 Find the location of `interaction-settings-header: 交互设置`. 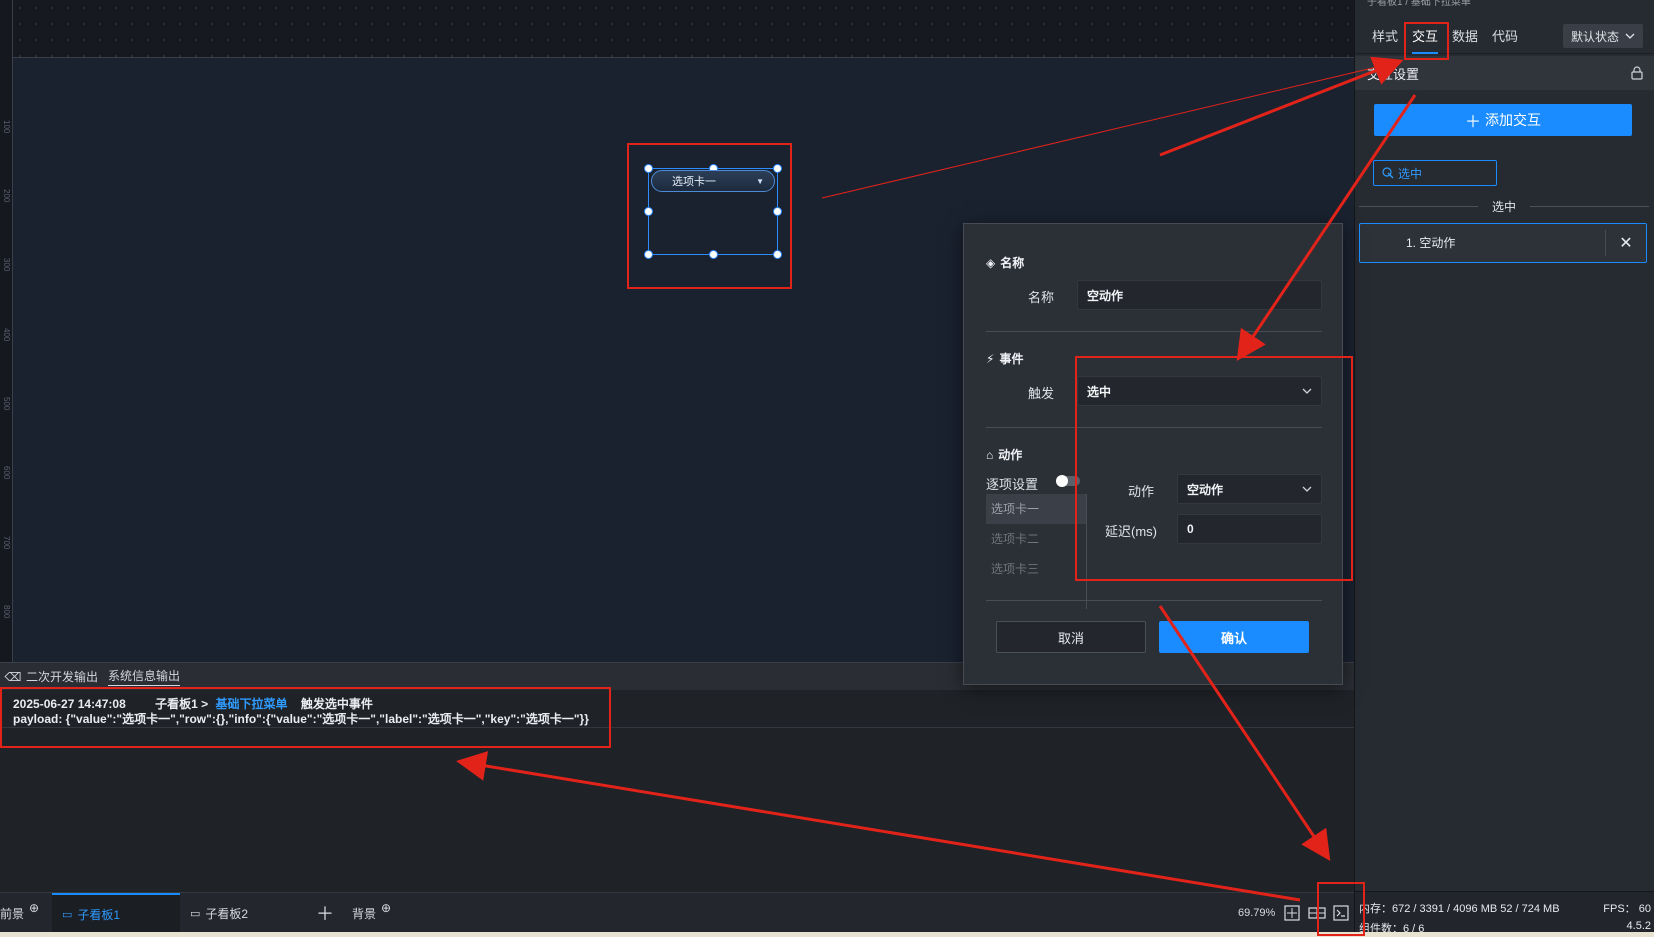

interaction-settings-header: 交互设置 is located at coordinates (1504, 73).